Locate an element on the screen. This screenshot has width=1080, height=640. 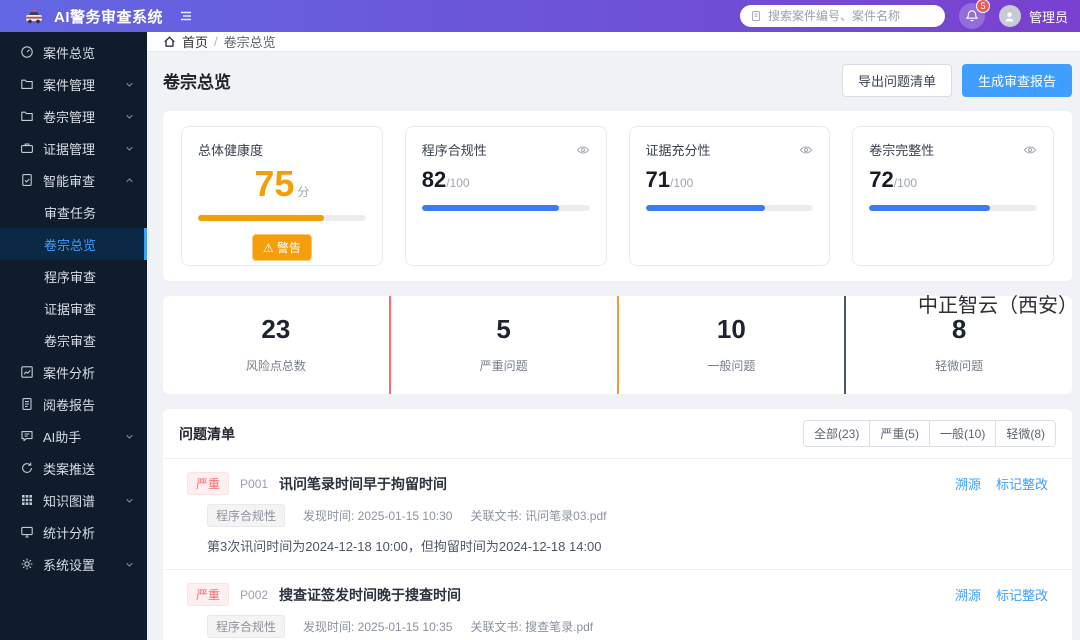
filter-general-button: 一般(10) is located at coordinates (962, 433).